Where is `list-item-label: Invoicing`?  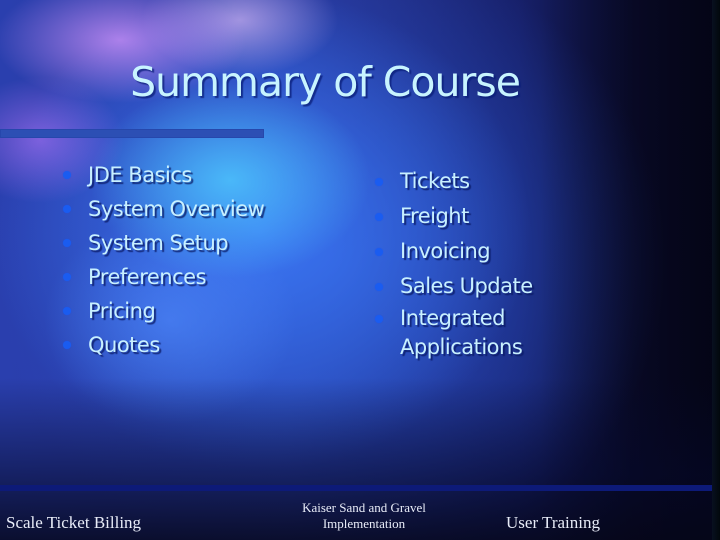
list-item-label: Invoicing is located at coordinates (445, 251).